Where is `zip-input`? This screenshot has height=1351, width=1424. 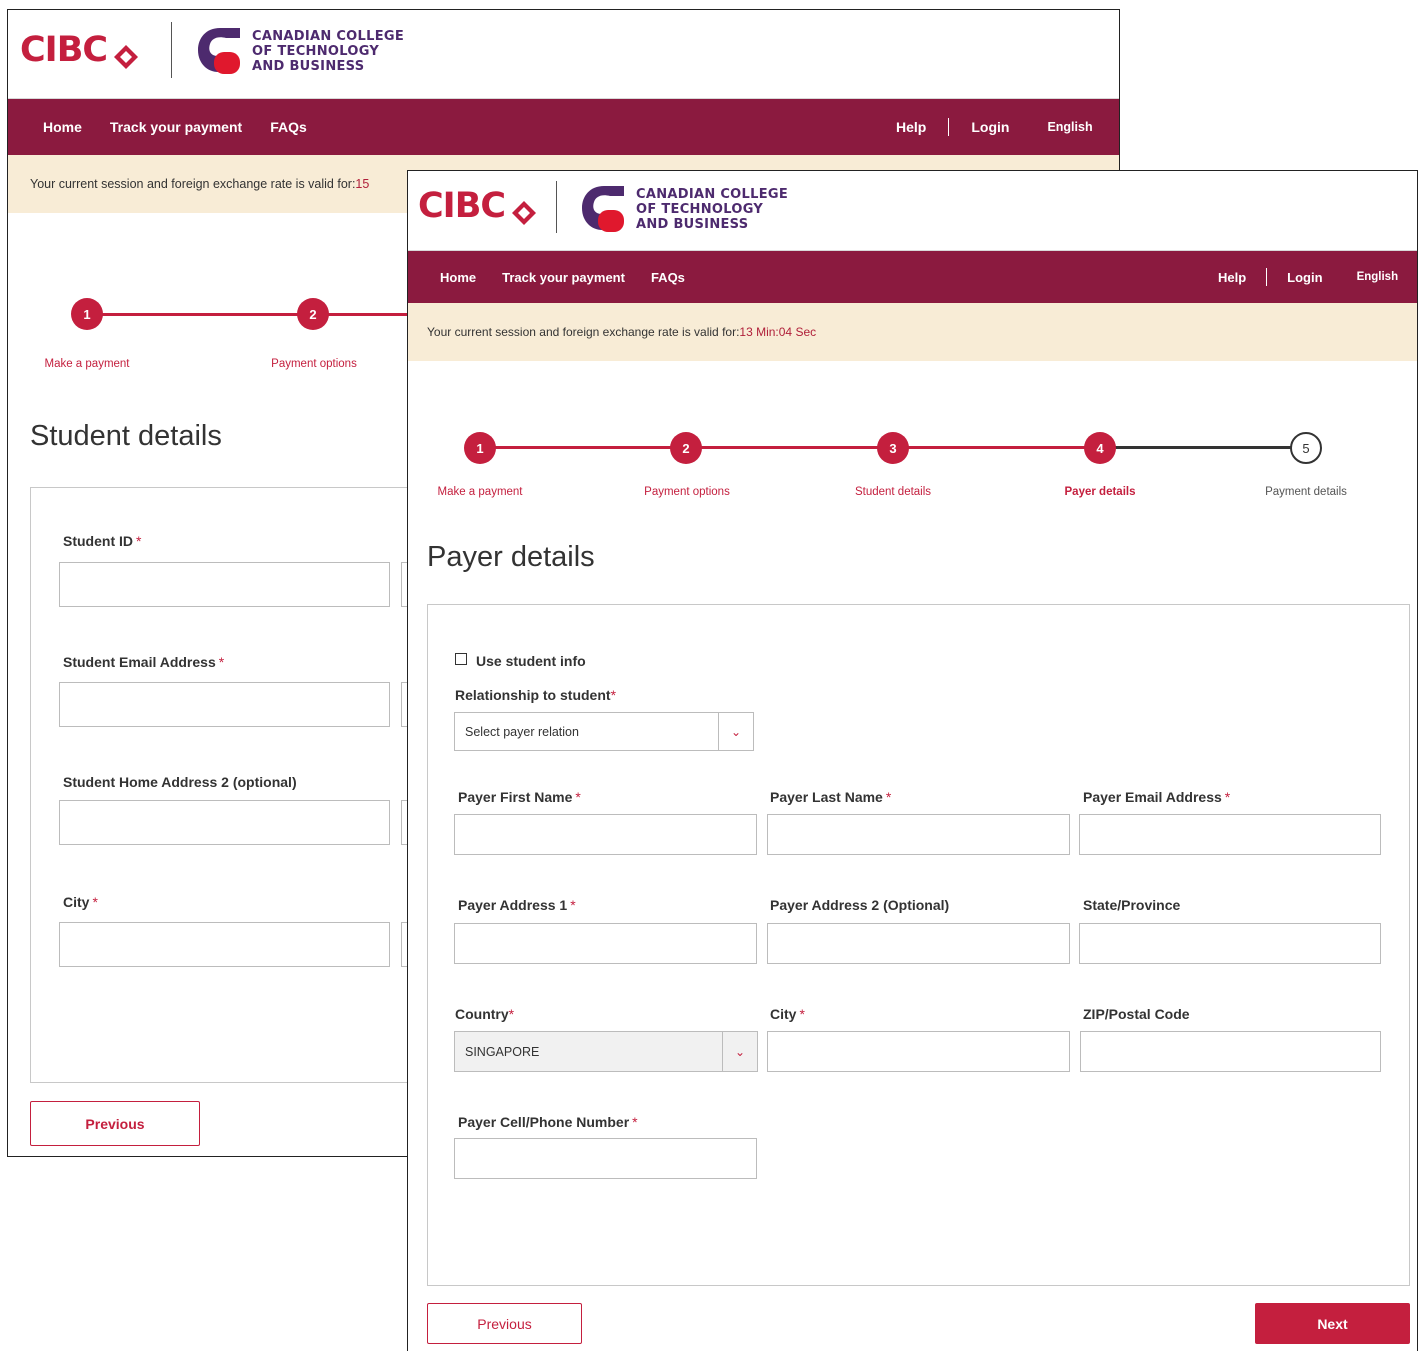 zip-input is located at coordinates (1230, 1051).